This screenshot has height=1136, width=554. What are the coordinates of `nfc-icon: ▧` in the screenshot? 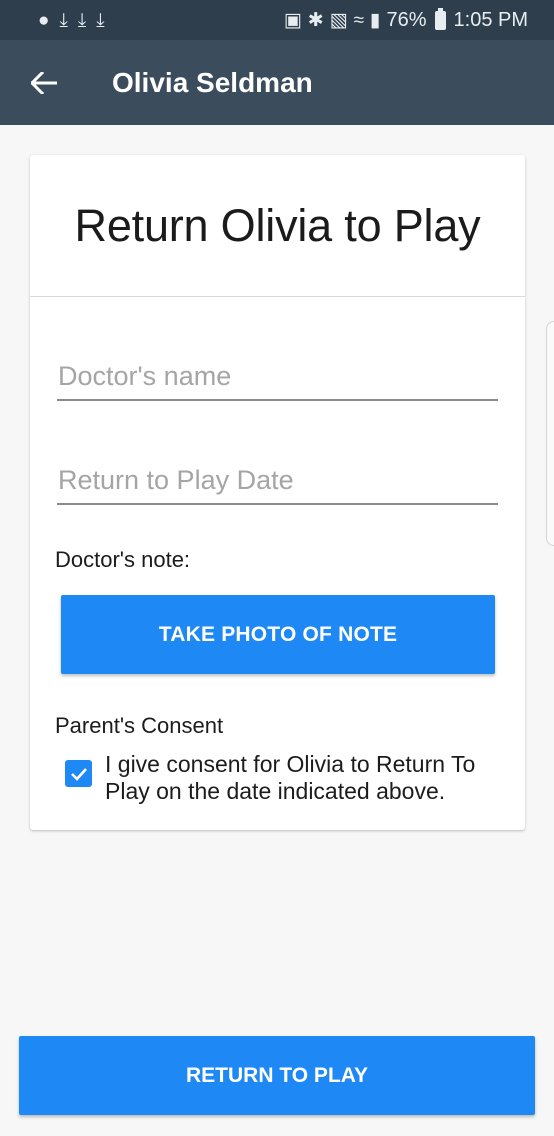 It's located at (338, 20).